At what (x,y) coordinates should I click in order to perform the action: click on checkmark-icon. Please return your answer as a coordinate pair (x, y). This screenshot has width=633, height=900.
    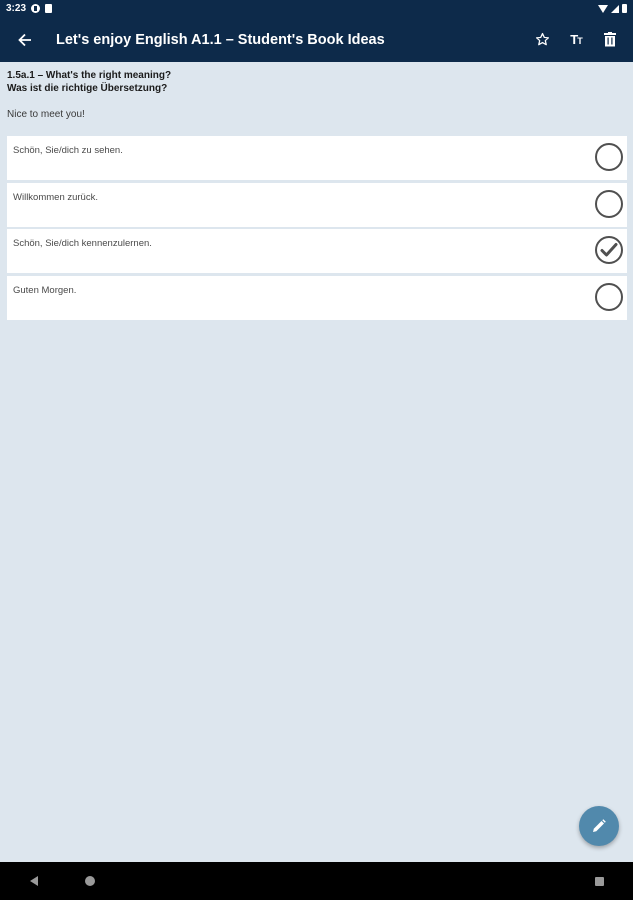
    Looking at the image, I should click on (609, 250).